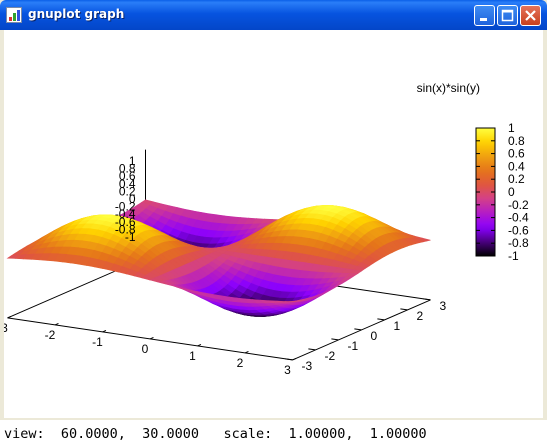 The image size is (547, 447). What do you see at coordinates (443, 306) in the screenshot?
I see `y-tick-label: 3` at bounding box center [443, 306].